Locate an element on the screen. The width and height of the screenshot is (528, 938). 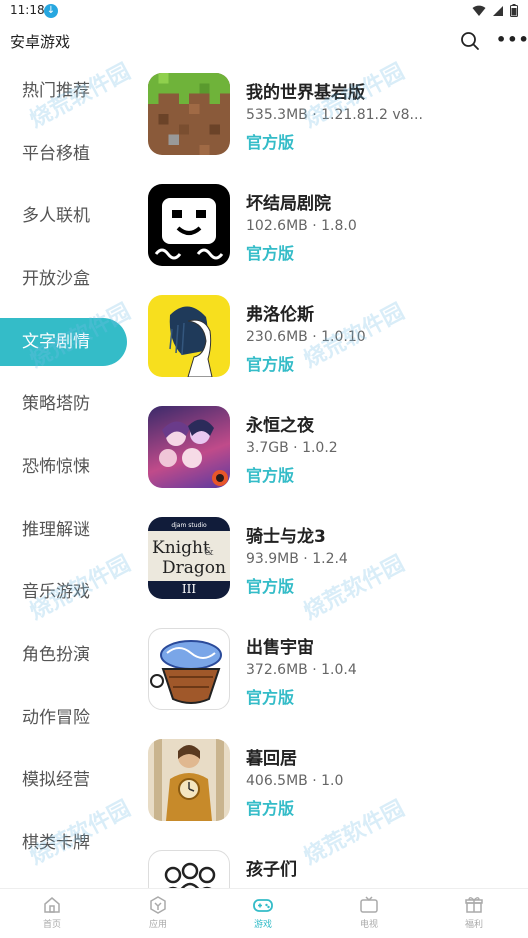
game-meta: 102.6MB · 1.8.0 is located at coordinates (301, 226).